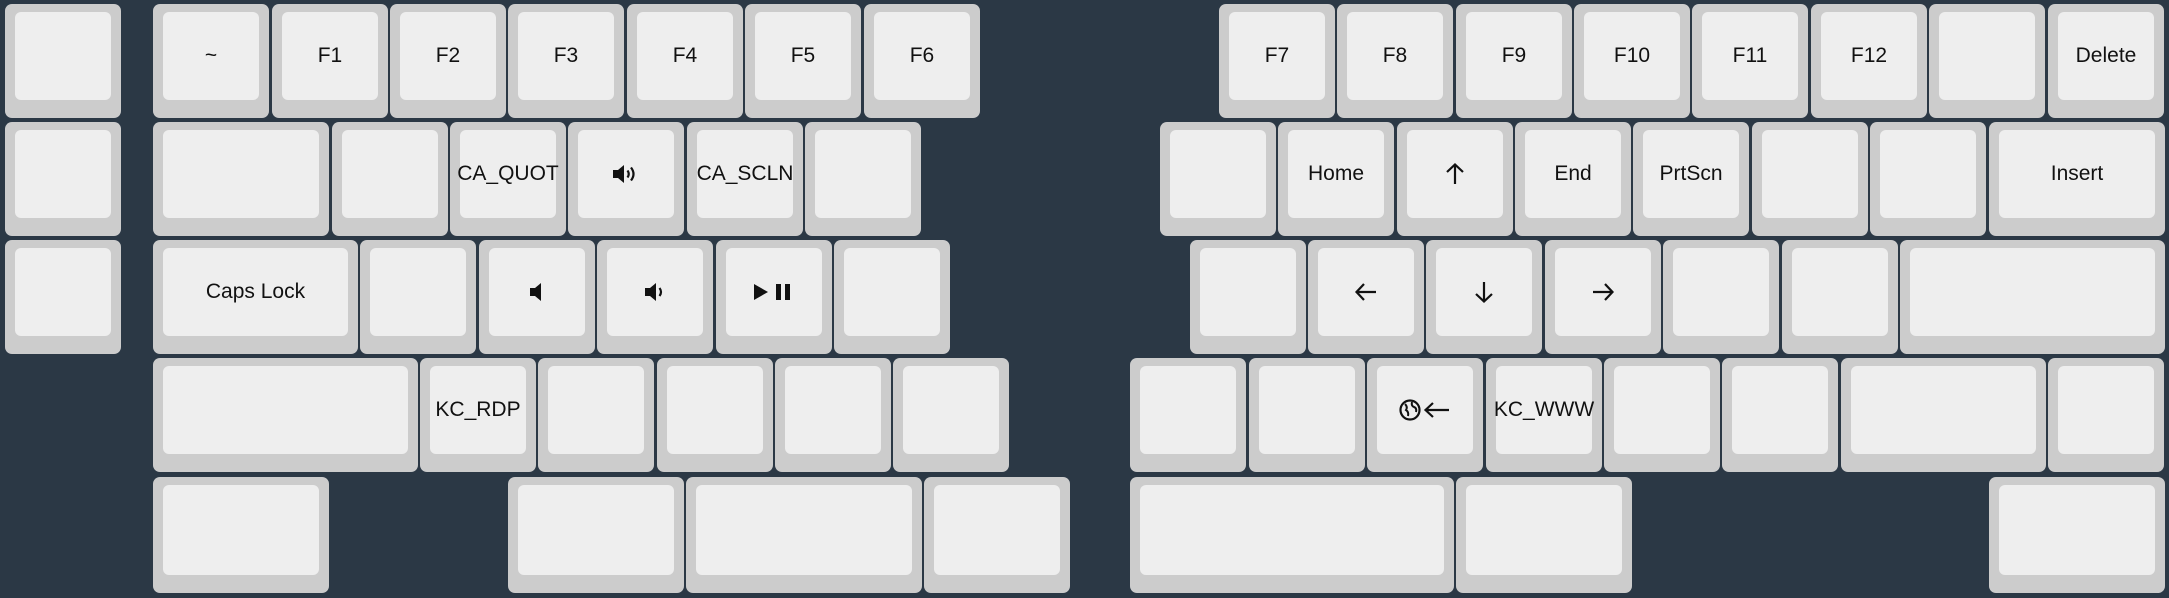 The image size is (2169, 598). What do you see at coordinates (745, 179) in the screenshot?
I see `key-ca-scln: CA_SCLN` at bounding box center [745, 179].